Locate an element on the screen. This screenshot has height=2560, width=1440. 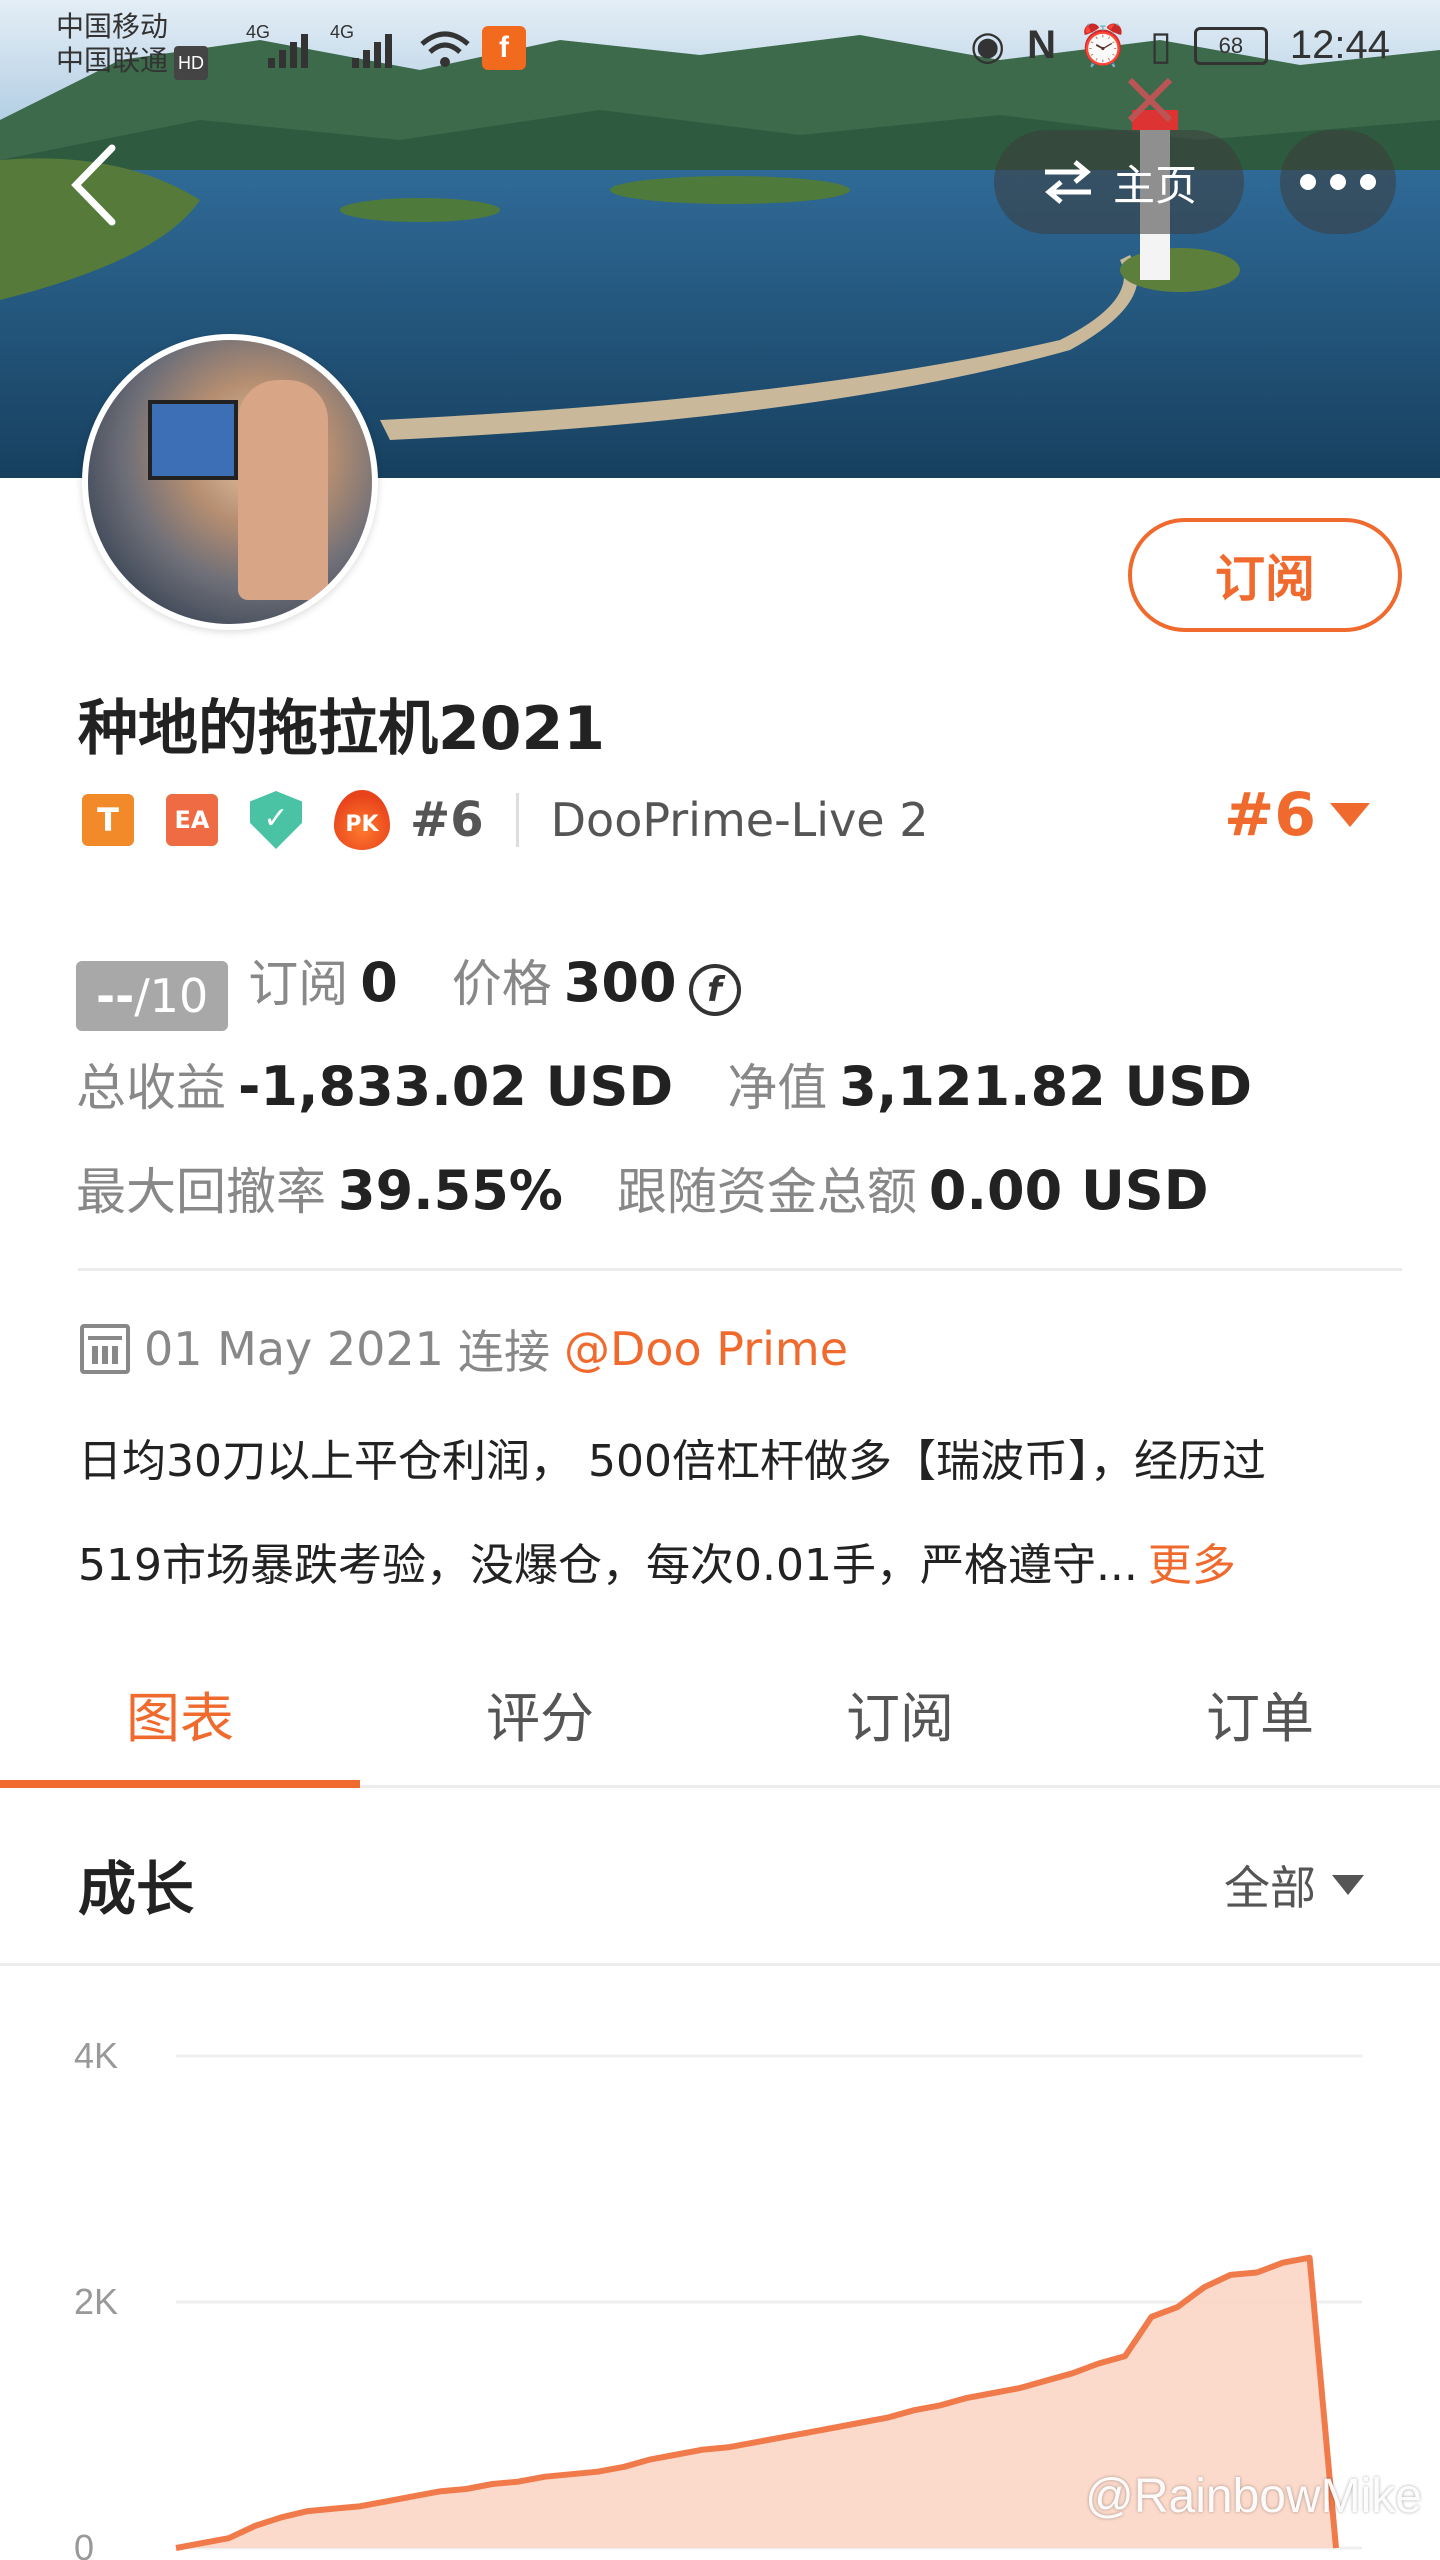
price-value: 300 is located at coordinates (620, 982).